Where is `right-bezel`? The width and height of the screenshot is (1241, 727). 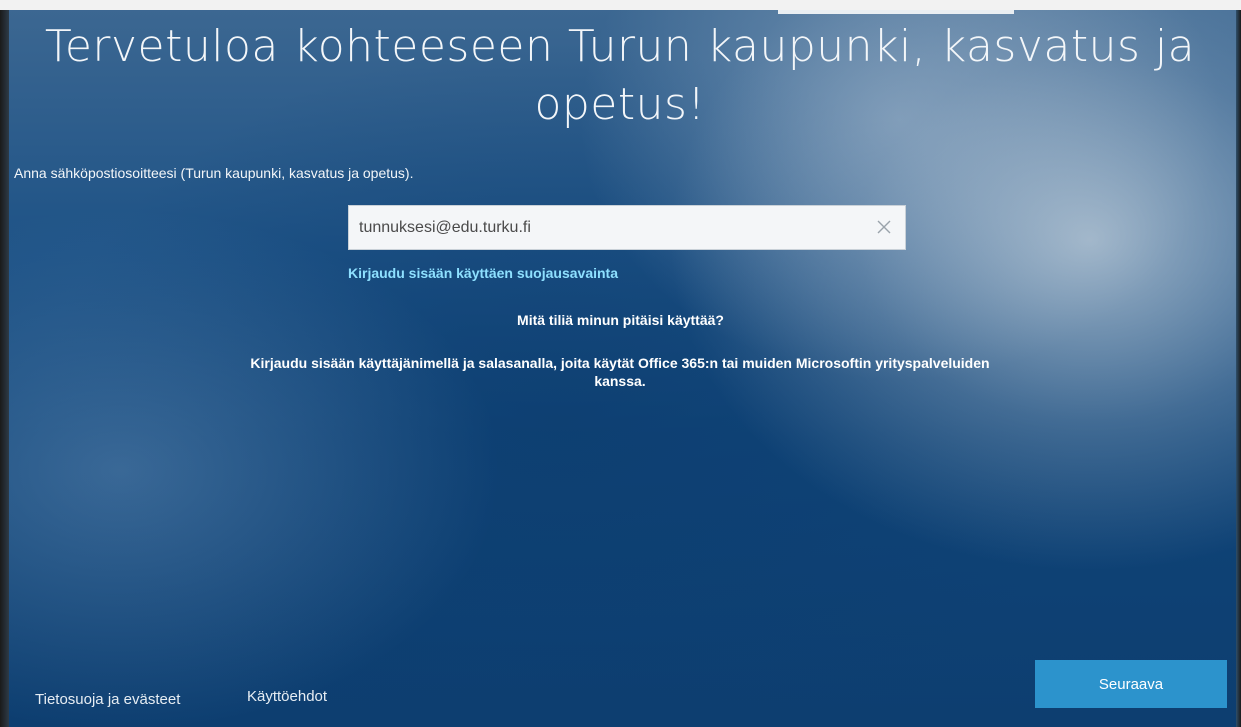
right-bezel is located at coordinates (1238, 368).